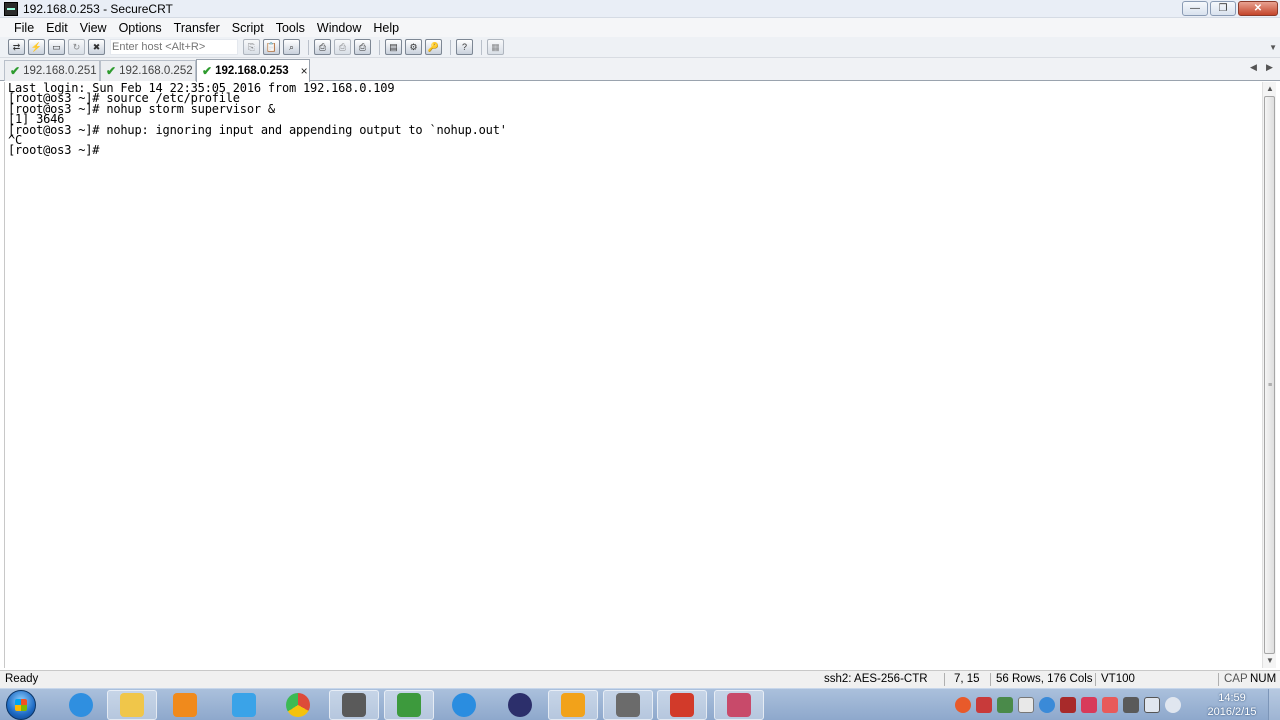  Describe the element at coordinates (197, 28) in the screenshot. I see `menu-transfer: Transfer` at that location.